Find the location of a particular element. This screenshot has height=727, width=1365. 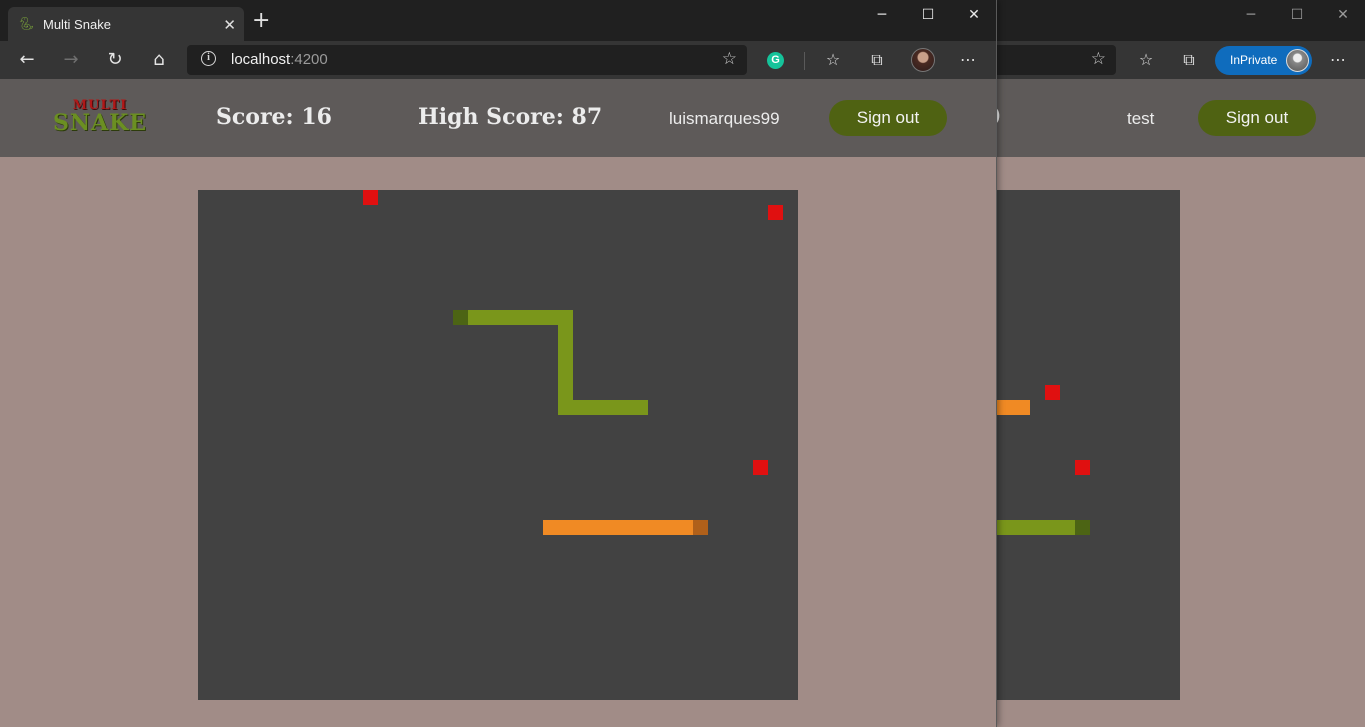

username-label: luismarques99 is located at coordinates (724, 118).